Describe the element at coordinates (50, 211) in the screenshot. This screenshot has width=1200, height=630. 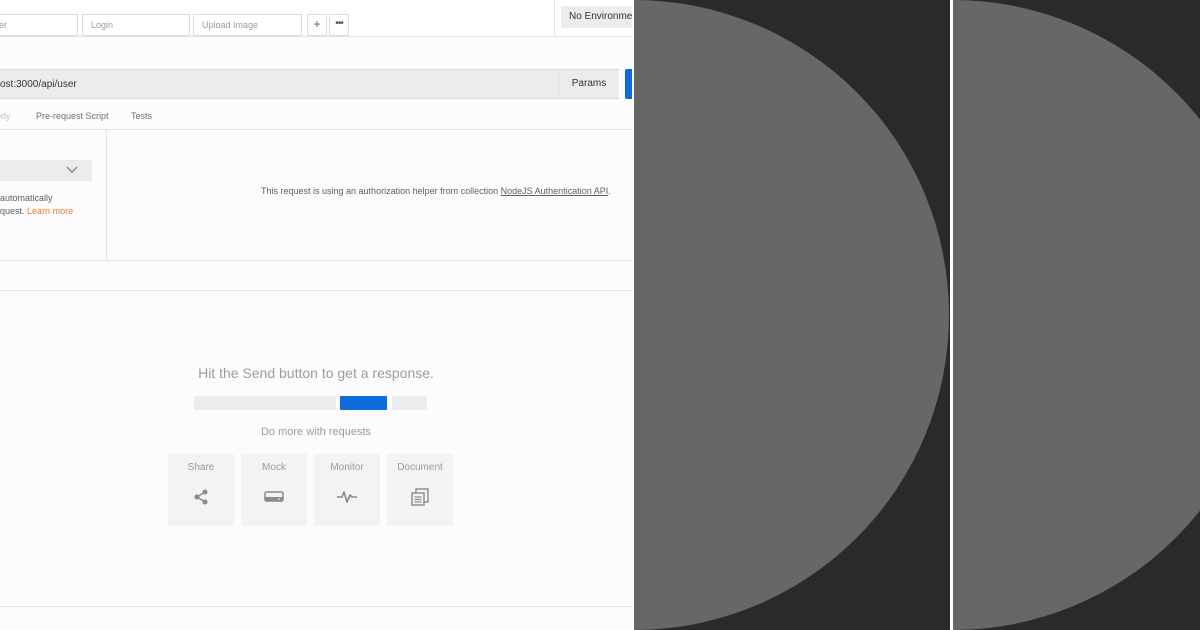
I see `learn-more-link: Learn more` at that location.